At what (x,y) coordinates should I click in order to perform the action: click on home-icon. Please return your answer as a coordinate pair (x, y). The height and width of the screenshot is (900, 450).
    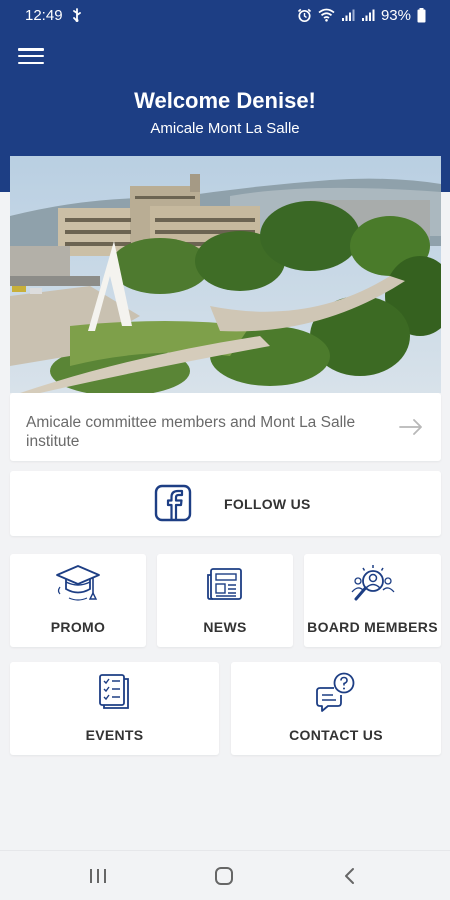
    Looking at the image, I should click on (224, 876).